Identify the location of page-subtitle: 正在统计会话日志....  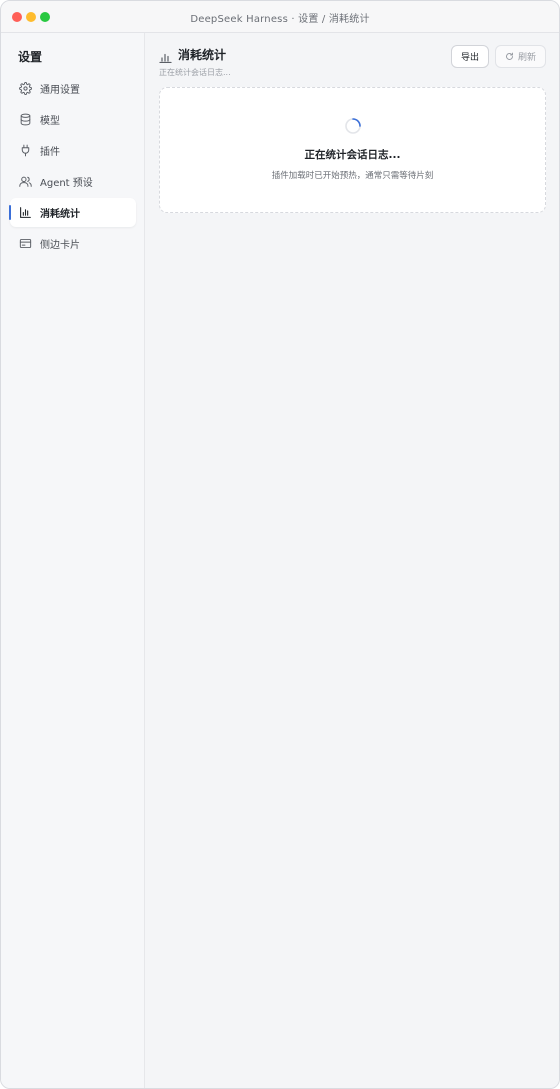
(195, 72).